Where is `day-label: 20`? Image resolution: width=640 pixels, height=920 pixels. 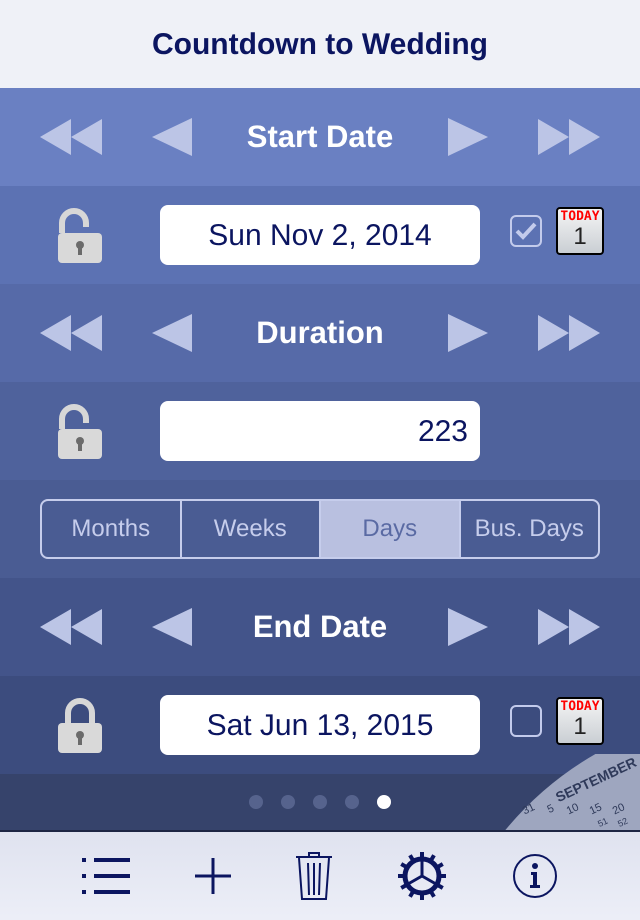
day-label: 20 is located at coordinates (618, 809).